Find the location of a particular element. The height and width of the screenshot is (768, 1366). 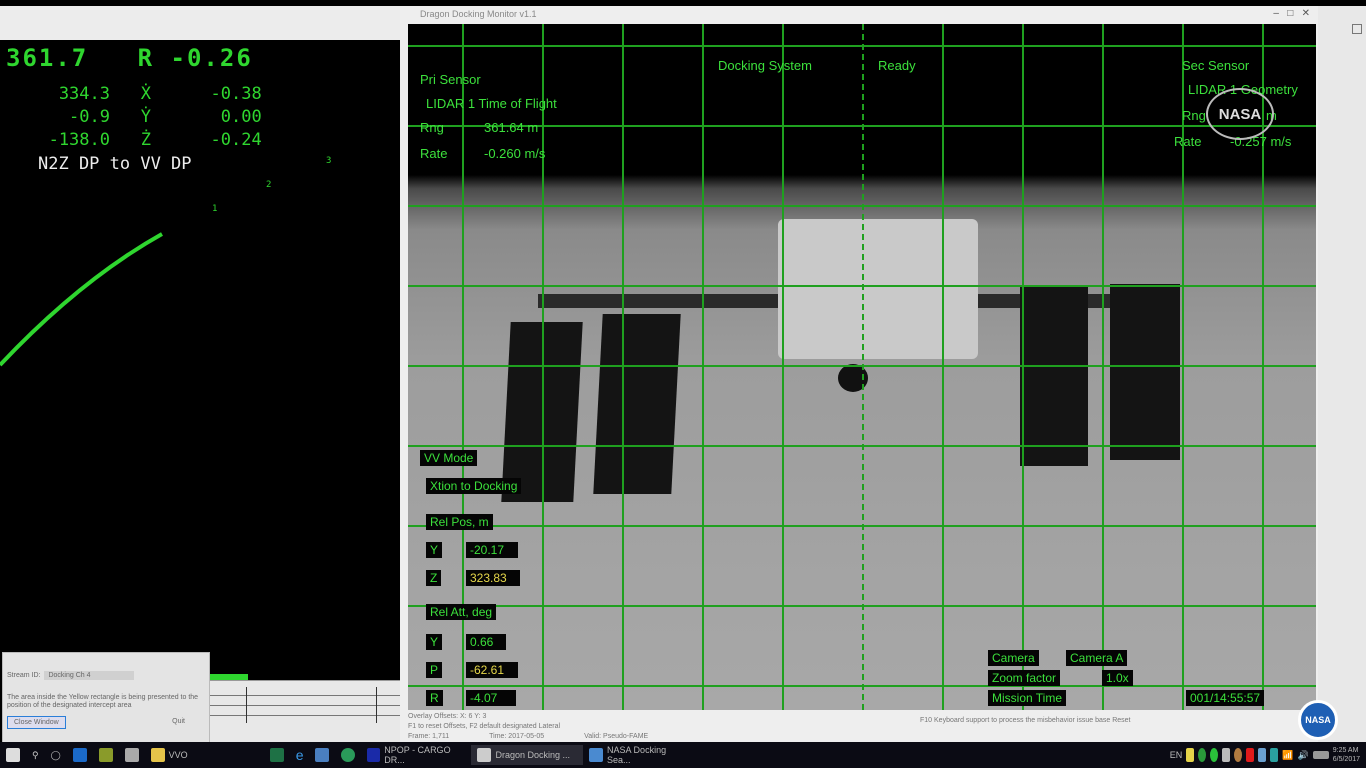

zoom-value: 1.0x is located at coordinates (1117, 678).